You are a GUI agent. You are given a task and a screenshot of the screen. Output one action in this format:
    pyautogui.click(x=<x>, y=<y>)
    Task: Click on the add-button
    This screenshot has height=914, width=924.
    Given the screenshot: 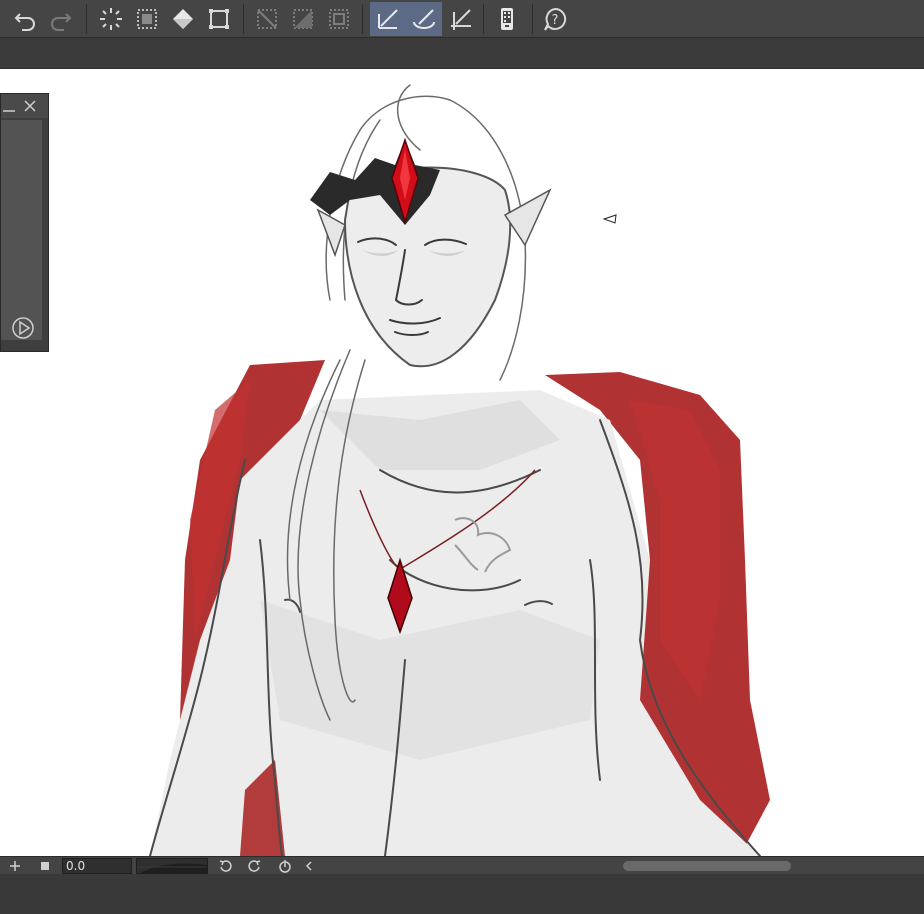 What is the action you would take?
    pyautogui.click(x=15, y=866)
    